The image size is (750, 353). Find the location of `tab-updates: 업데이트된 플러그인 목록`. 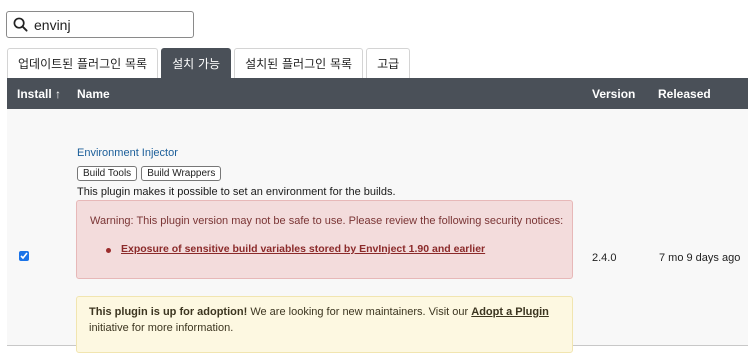

tab-updates: 업데이트된 플러그인 목록 is located at coordinates (83, 63).